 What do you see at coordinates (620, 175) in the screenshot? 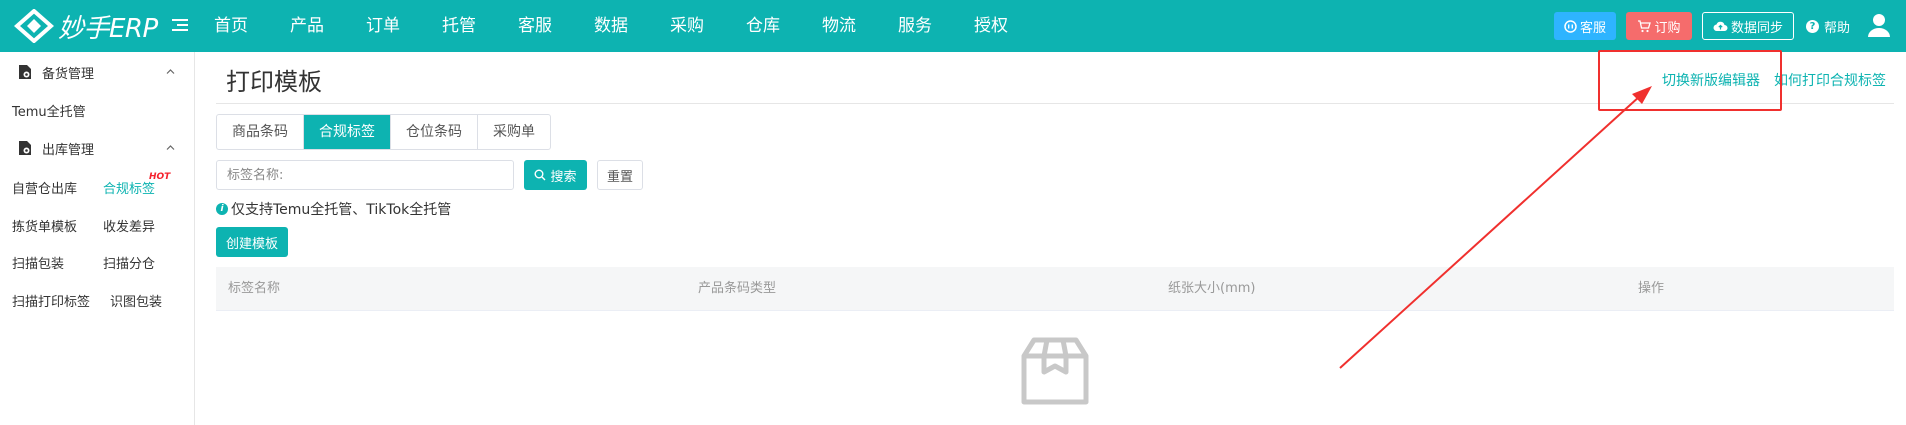
I see `reset-button: 重置` at bounding box center [620, 175].